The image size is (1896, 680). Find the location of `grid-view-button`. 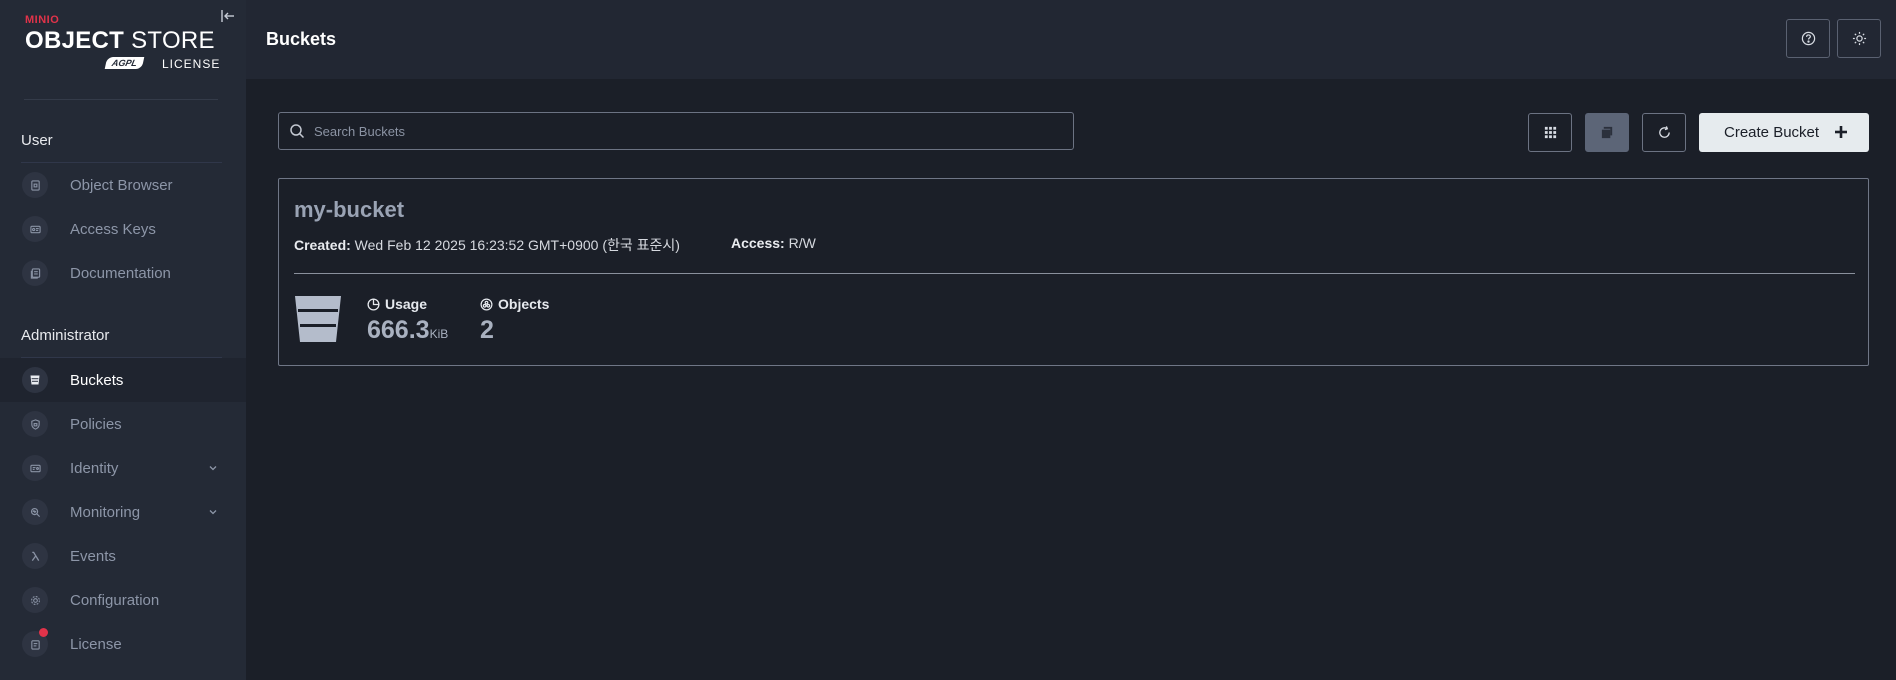

grid-view-button is located at coordinates (1550, 132).